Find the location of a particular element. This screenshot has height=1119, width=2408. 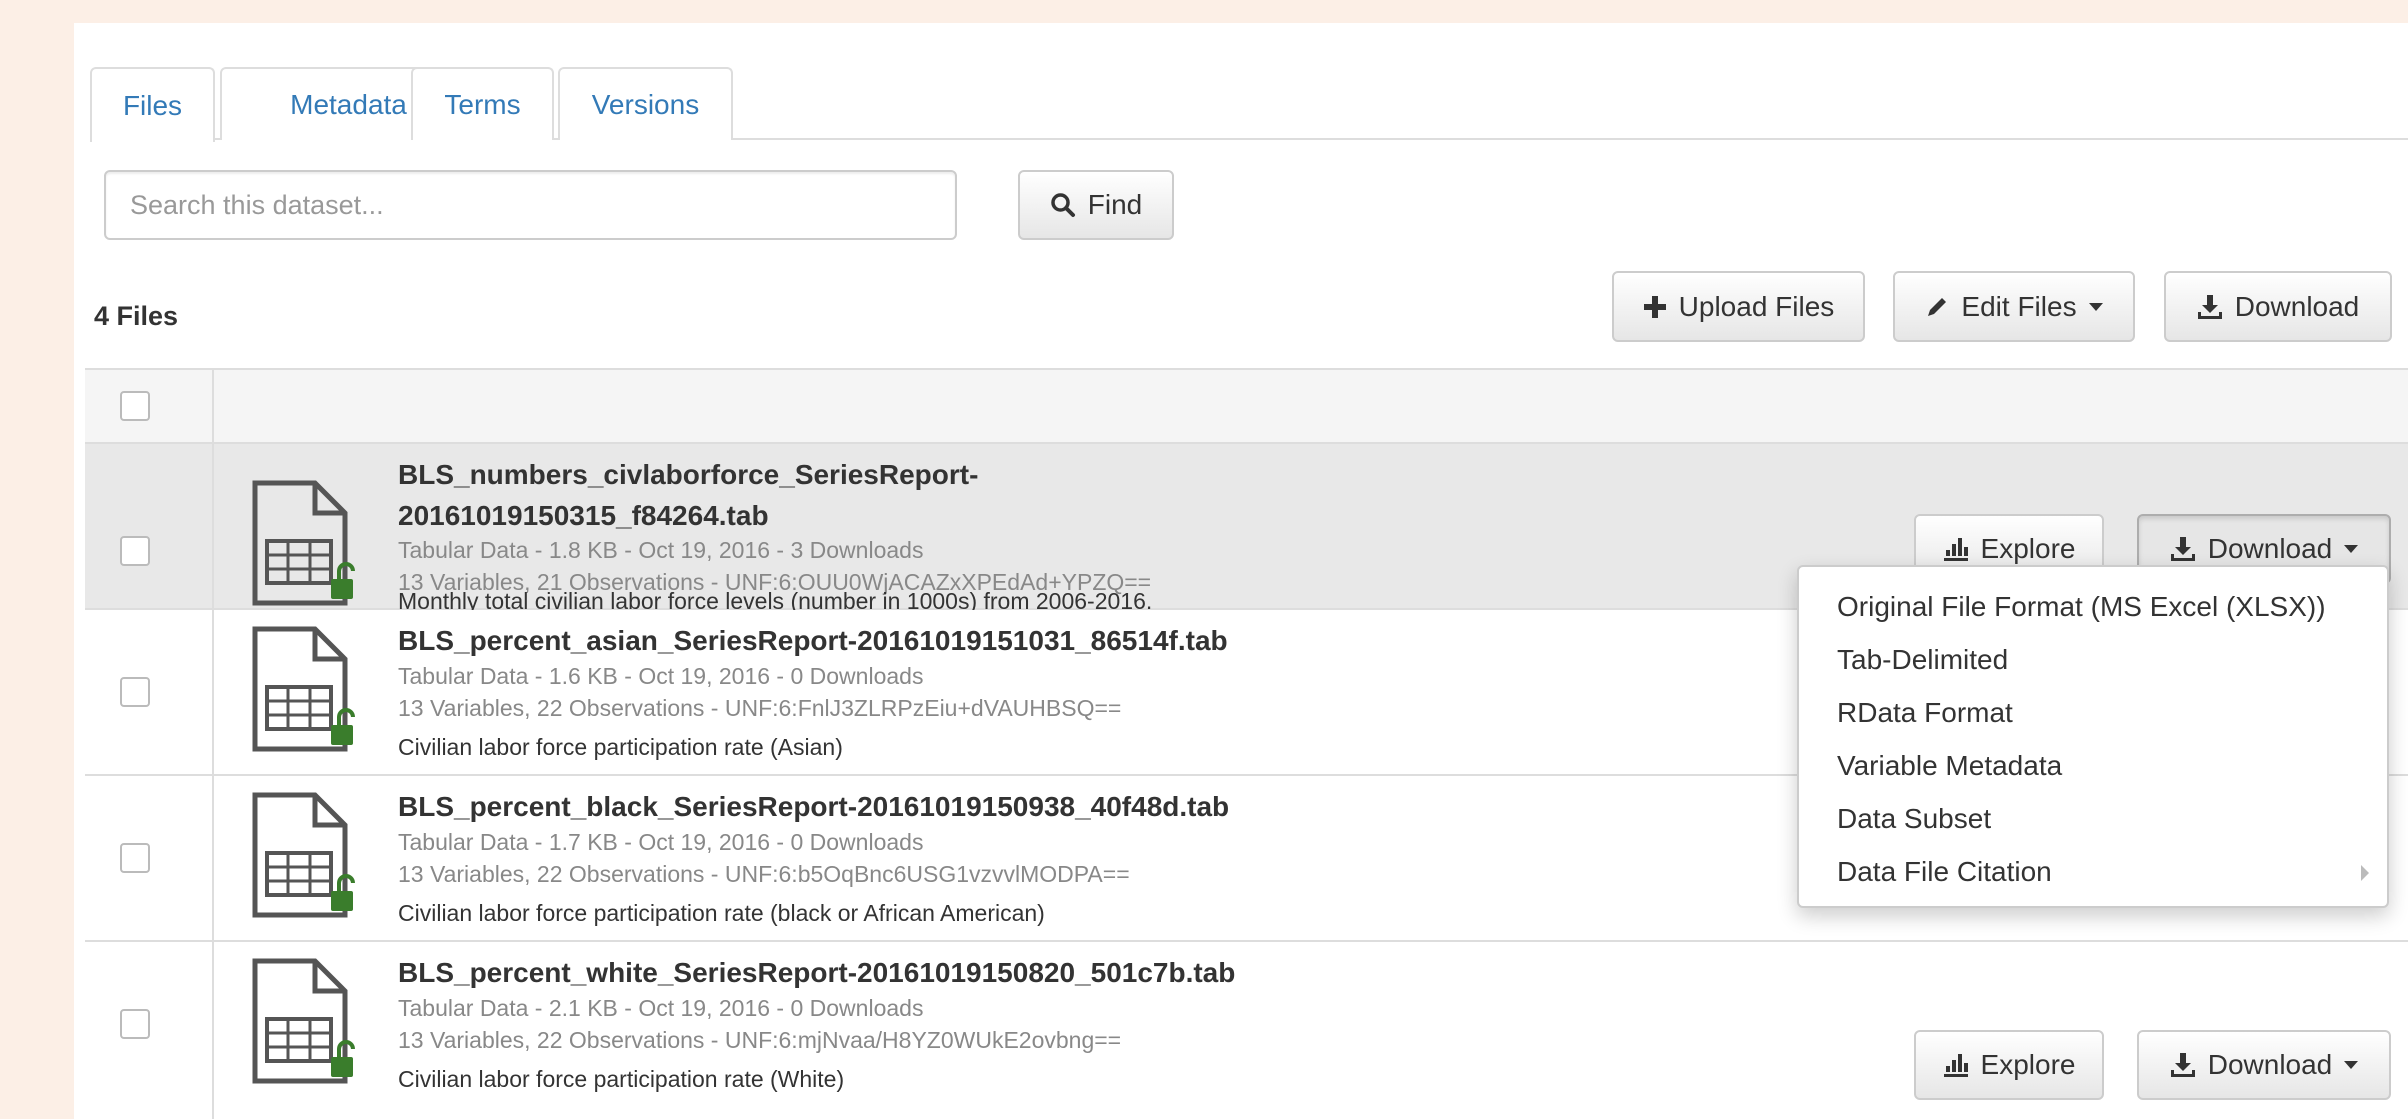

download-all-button: Download is located at coordinates (2278, 306).